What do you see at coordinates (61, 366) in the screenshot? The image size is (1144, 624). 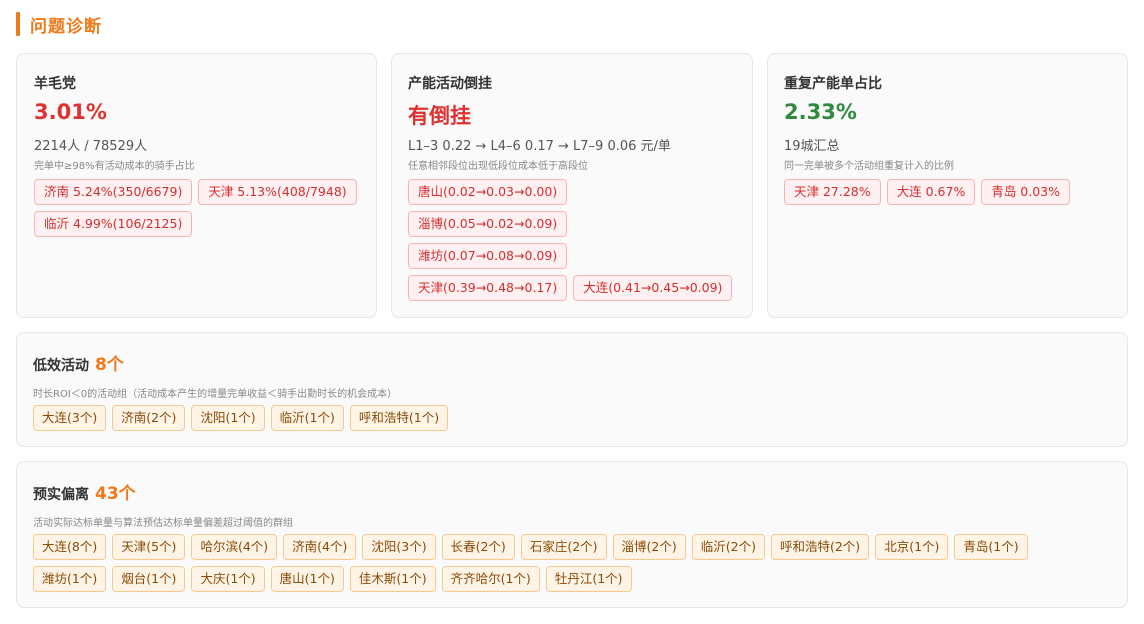 I see `card-title: 低效活动` at bounding box center [61, 366].